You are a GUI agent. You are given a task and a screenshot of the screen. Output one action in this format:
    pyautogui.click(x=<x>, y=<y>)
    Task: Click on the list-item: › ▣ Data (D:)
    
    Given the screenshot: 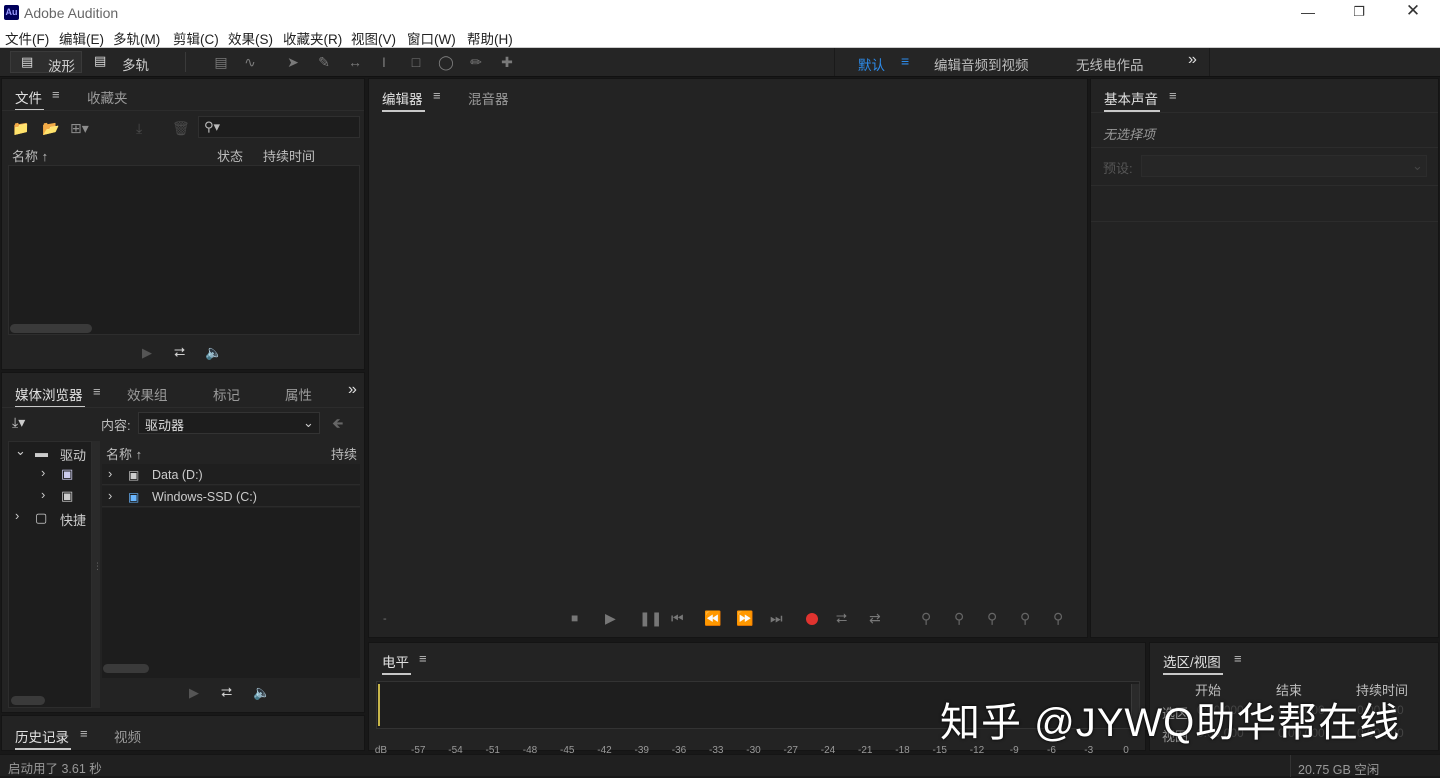 What is the action you would take?
    pyautogui.click(x=231, y=474)
    